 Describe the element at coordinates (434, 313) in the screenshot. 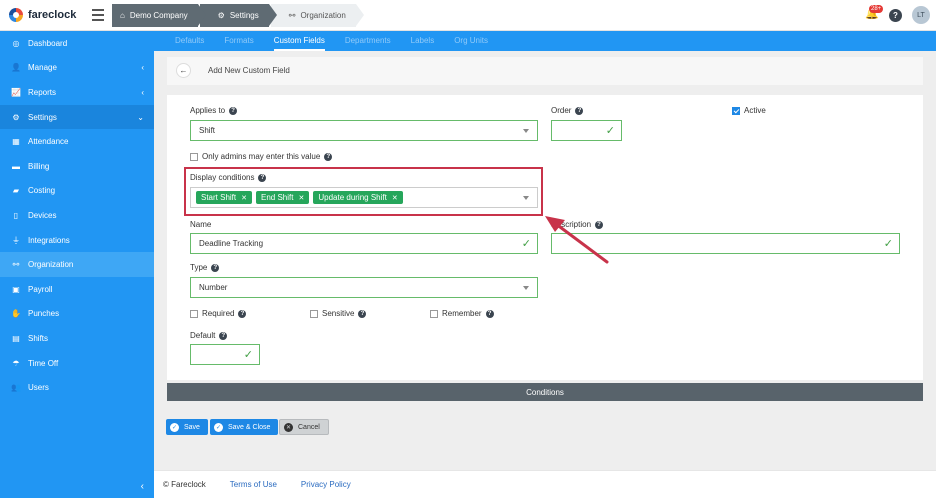

I see `remember-checkbox` at that location.